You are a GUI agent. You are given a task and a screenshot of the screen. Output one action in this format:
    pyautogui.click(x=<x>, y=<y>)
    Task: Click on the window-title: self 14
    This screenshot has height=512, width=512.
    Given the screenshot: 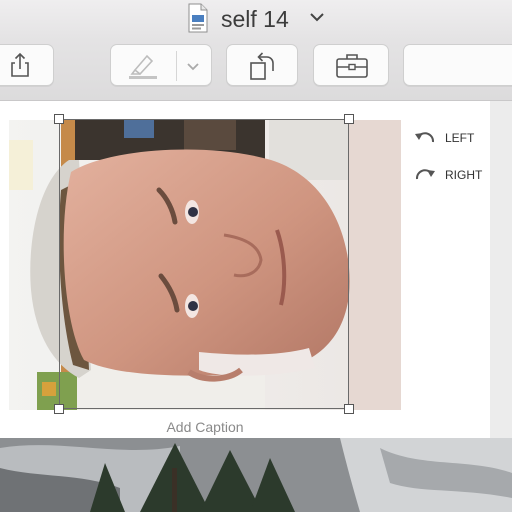 What is the action you would take?
    pyautogui.click(x=255, y=19)
    